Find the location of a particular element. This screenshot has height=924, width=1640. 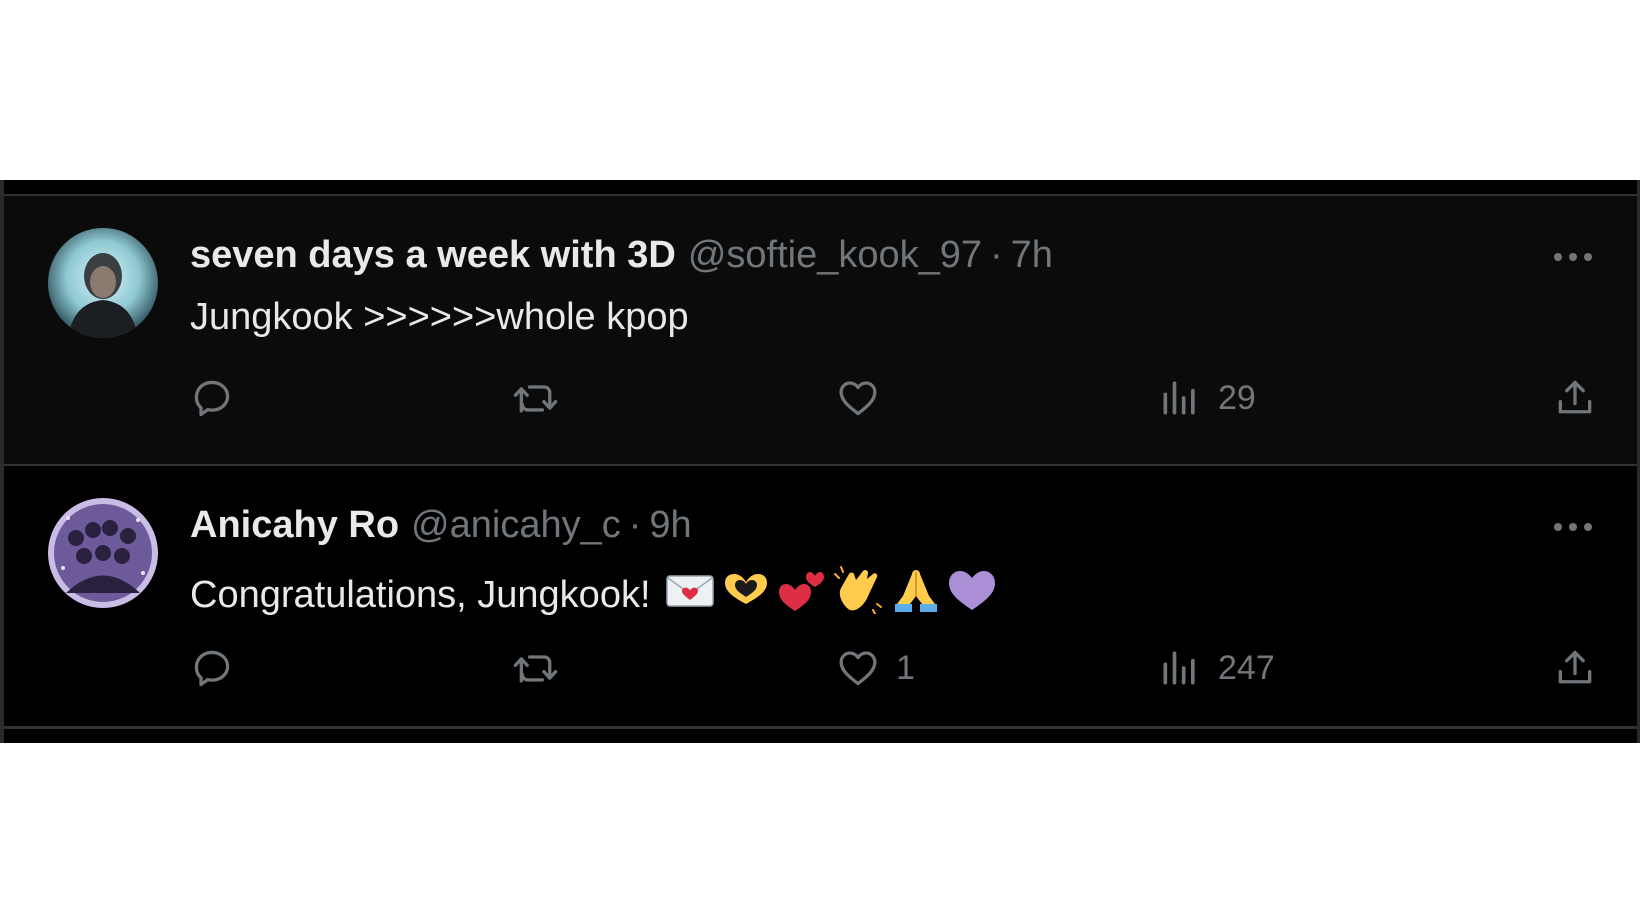

purple-heart-emoji is located at coordinates (972, 595).